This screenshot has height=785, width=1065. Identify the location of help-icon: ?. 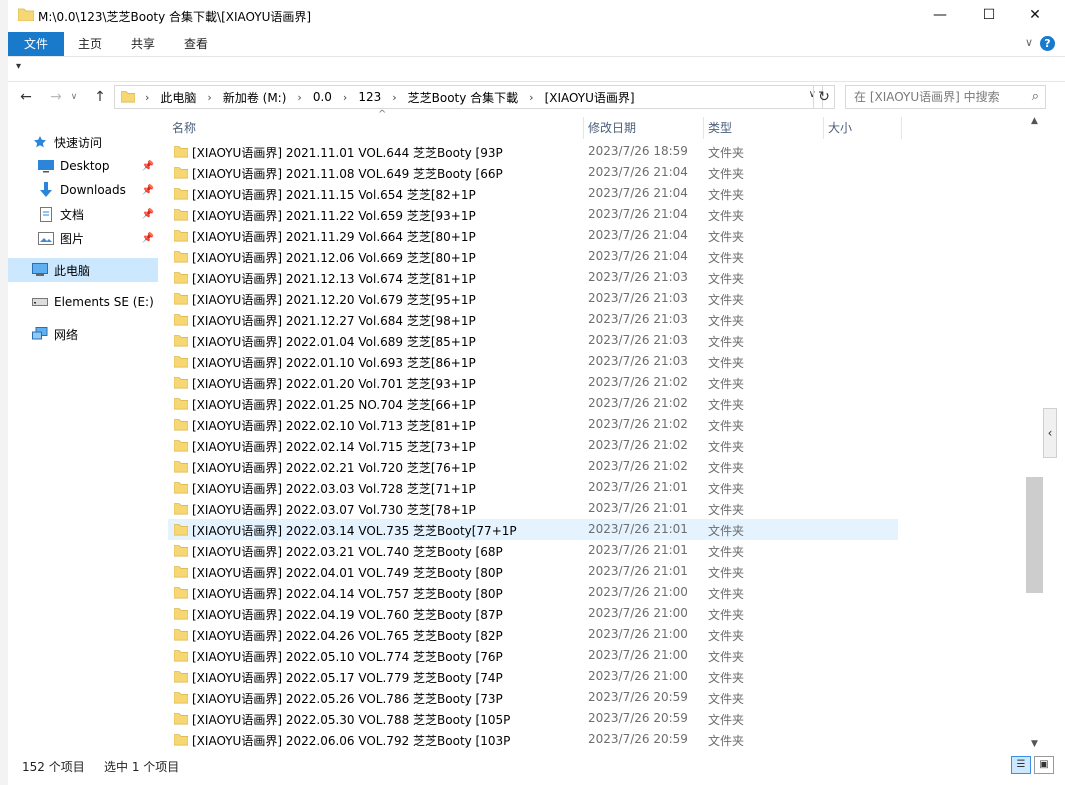
(1047, 43).